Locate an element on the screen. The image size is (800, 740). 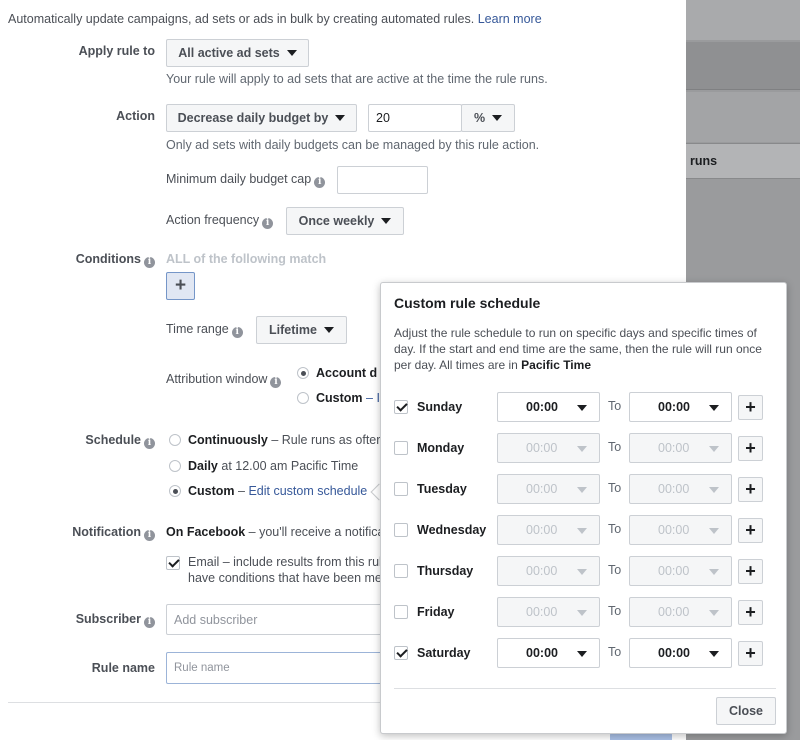
attribution-window-label: Attribution window i is located at coordinates (224, 380).